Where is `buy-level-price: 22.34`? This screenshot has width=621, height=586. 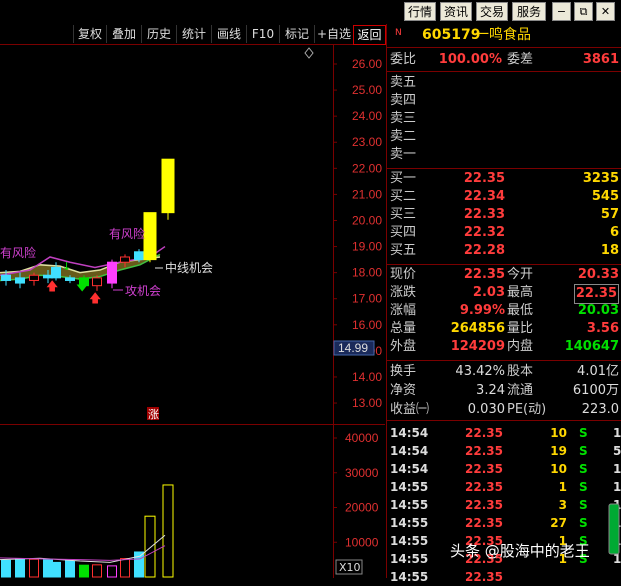
buy-level-price: 22.34 is located at coordinates (484, 196).